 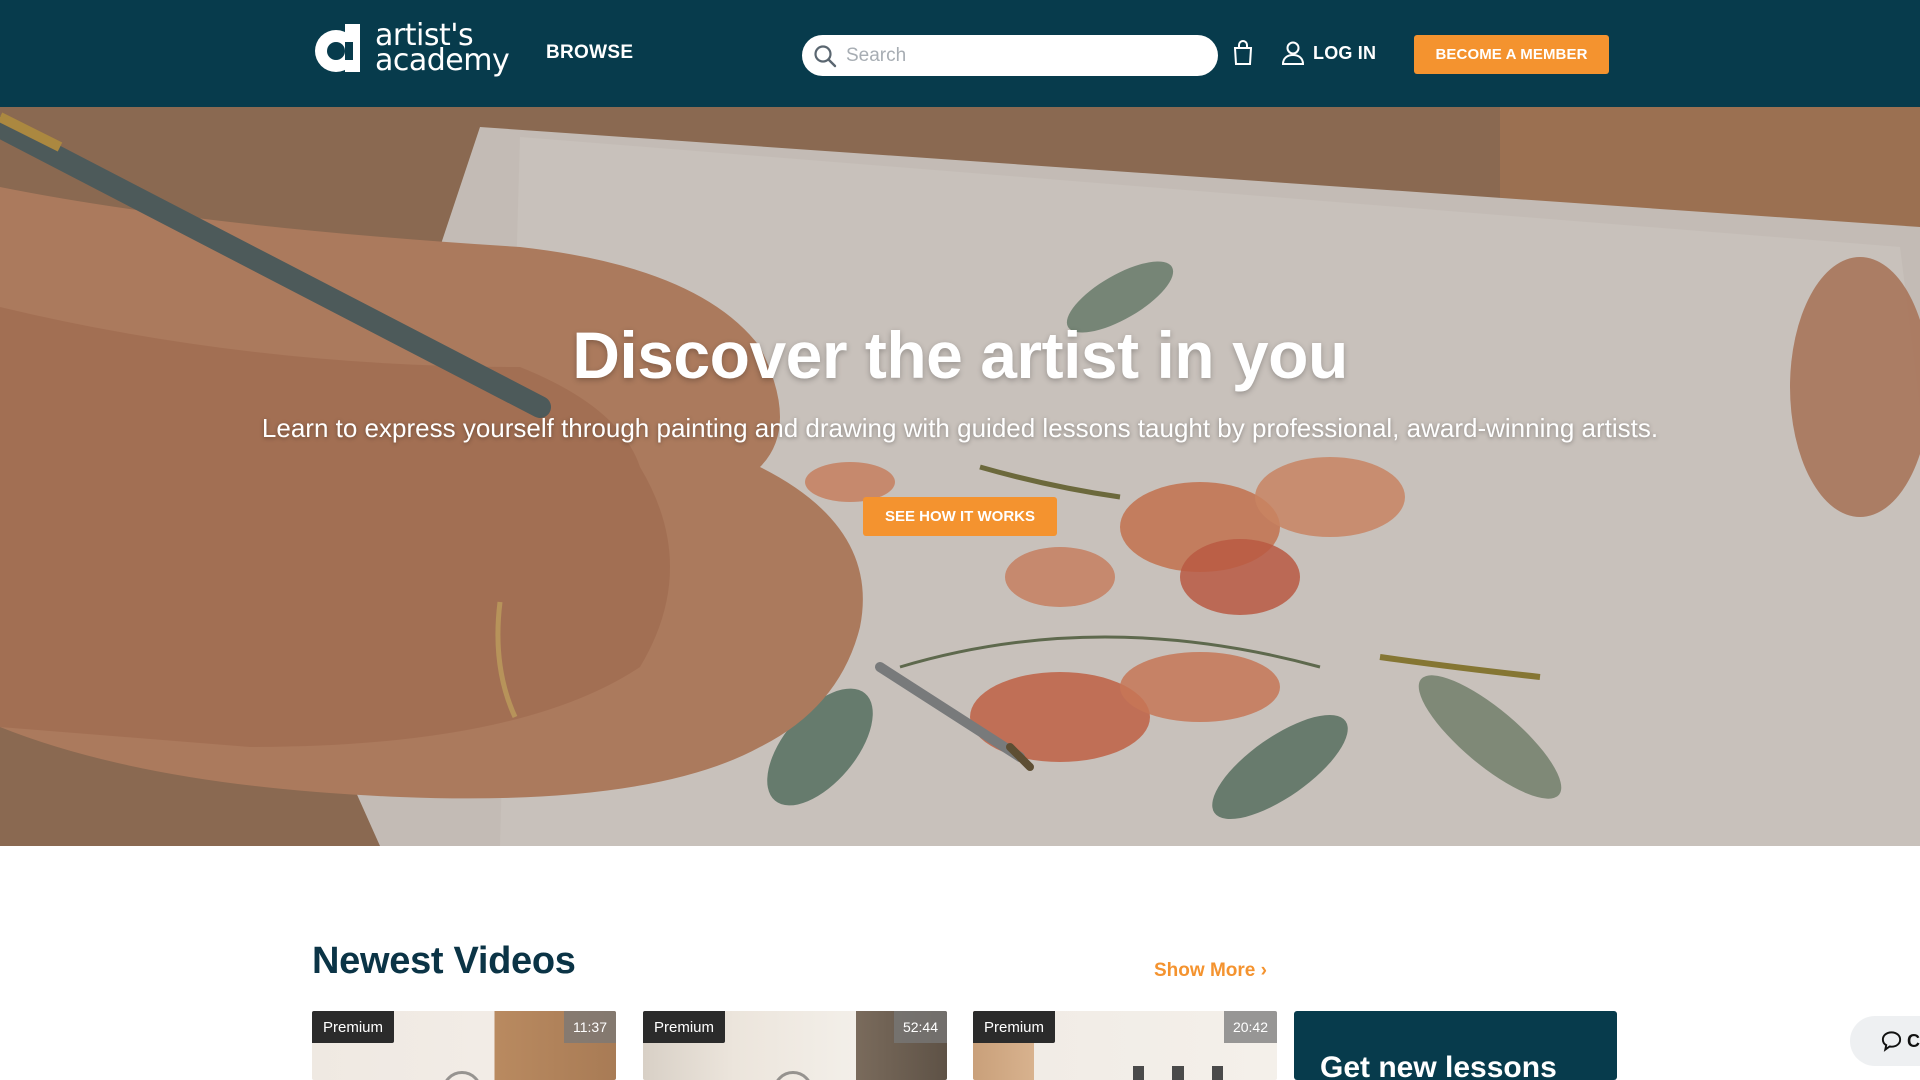 I want to click on become-member-button: BECOME A MEMBER, so click(x=1511, y=54).